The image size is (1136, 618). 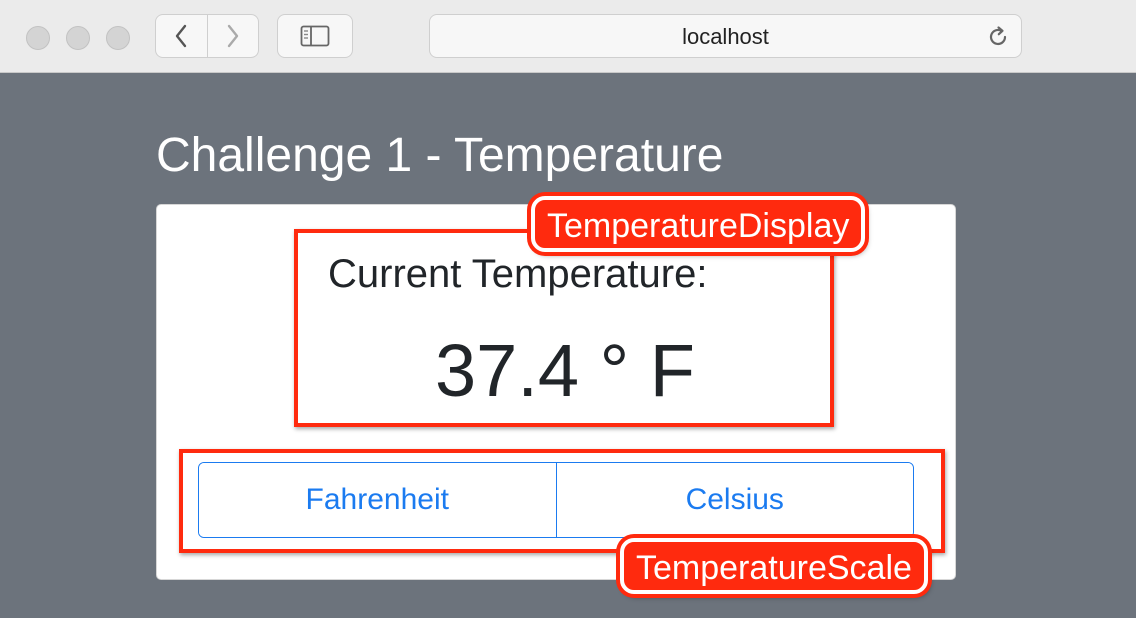 I want to click on temperature-display-tag: TemperatureDisplay, so click(x=698, y=224).